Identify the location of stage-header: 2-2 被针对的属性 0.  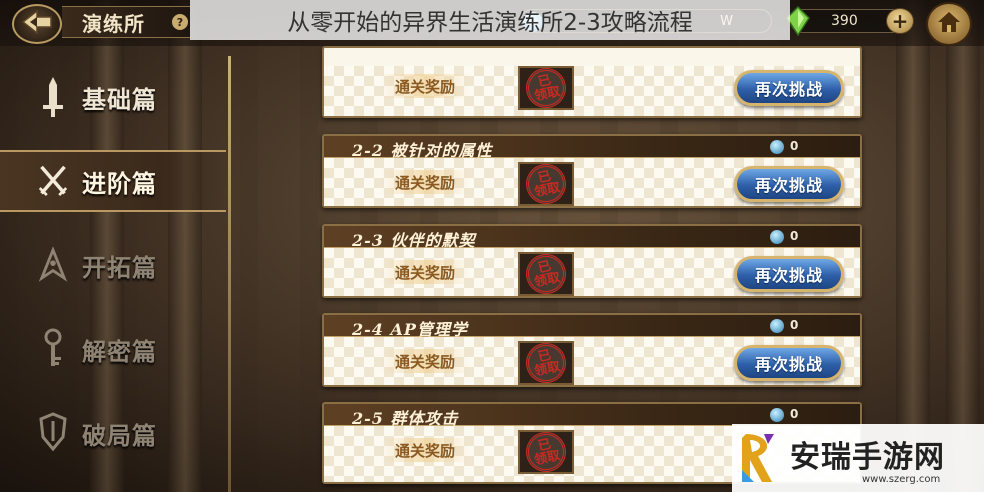
(592, 148).